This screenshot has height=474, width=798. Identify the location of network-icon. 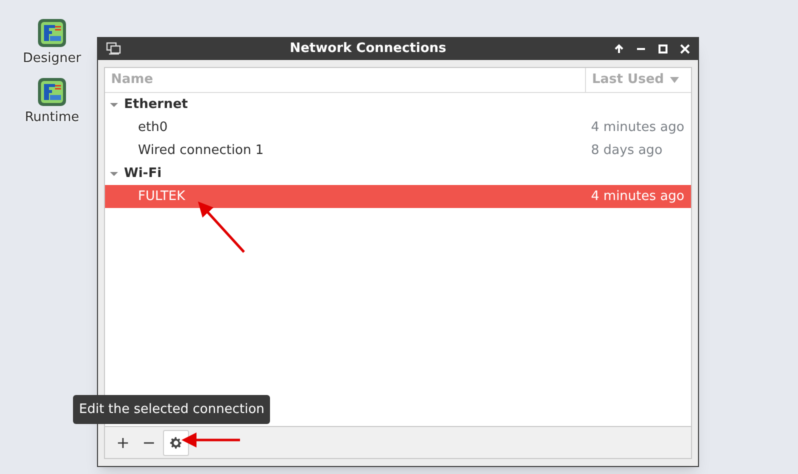
(114, 49).